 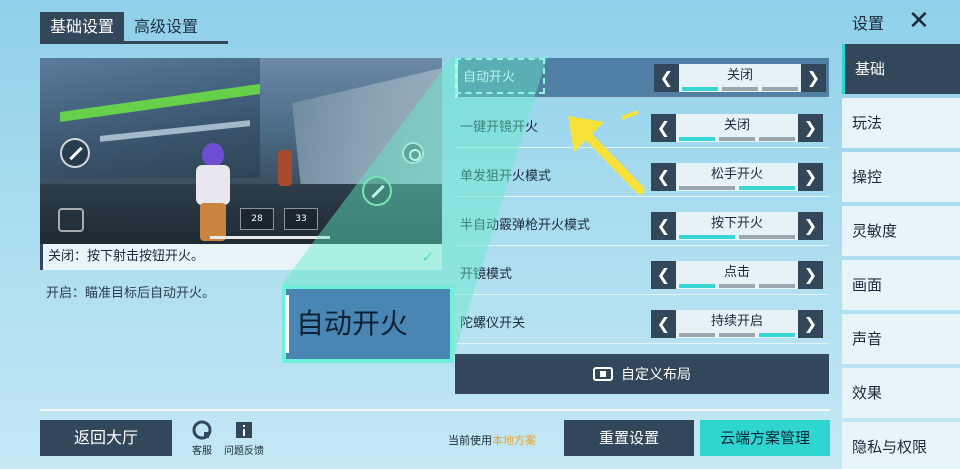 I want to click on sidebar-item-gameplay: 玩法, so click(x=901, y=123).